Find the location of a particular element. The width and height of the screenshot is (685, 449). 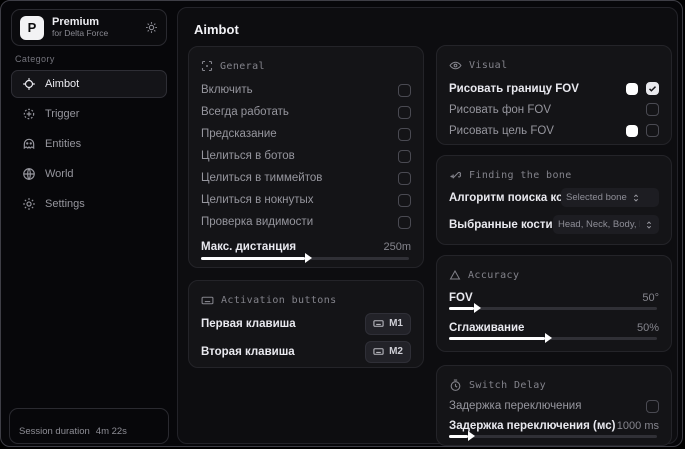

sidebar-nav: Aimbot Trigger Entities World Settings is located at coordinates (89, 145).